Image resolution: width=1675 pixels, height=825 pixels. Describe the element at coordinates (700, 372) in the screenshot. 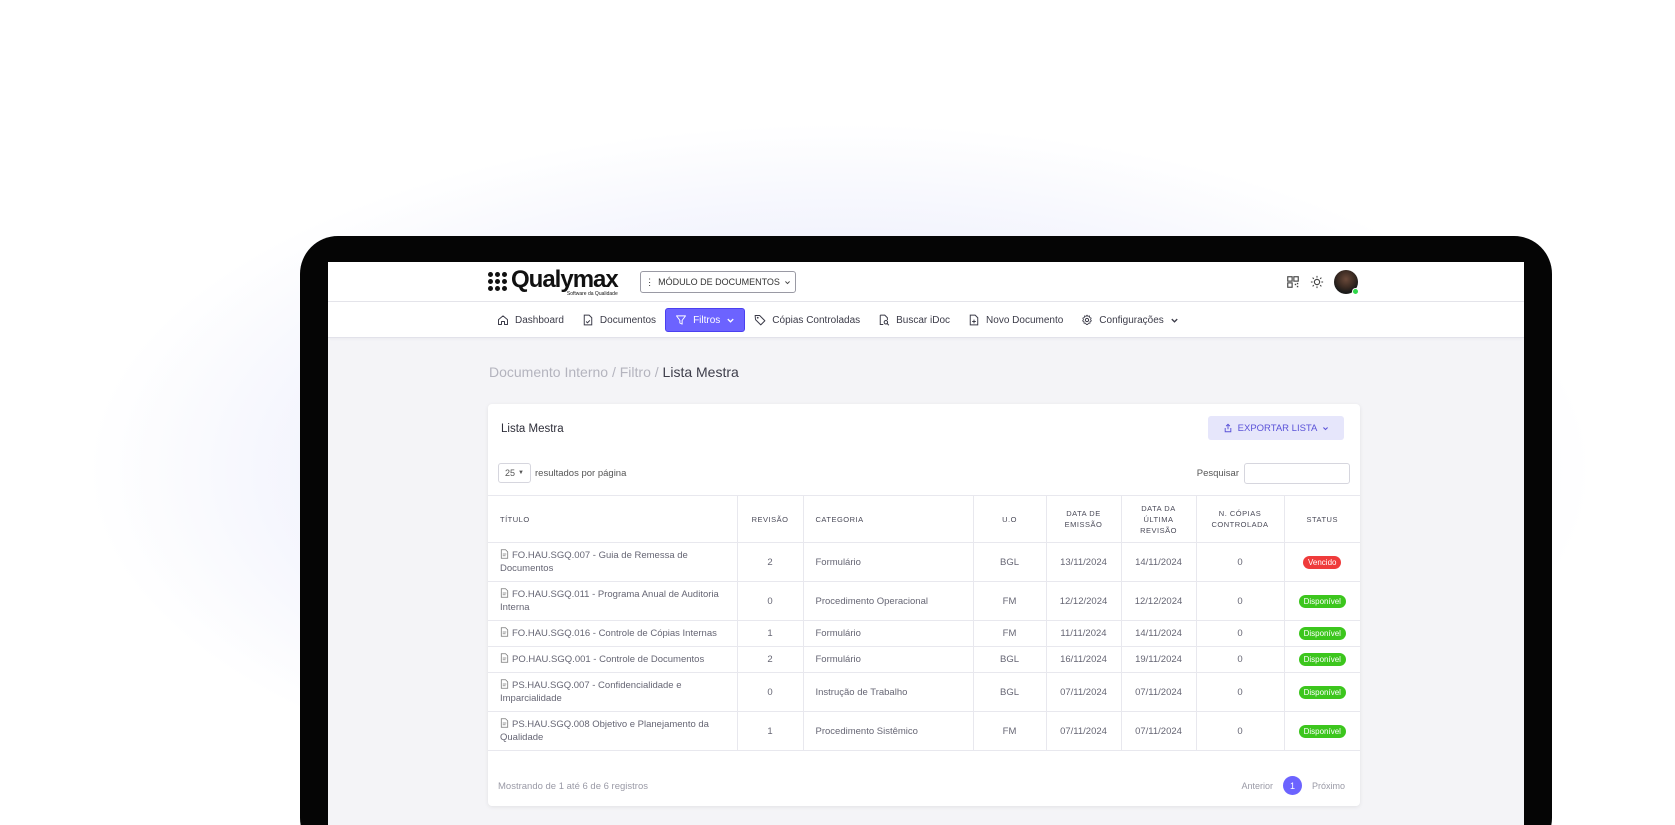

I see `breadcrumb-current: Lista Mestra` at that location.